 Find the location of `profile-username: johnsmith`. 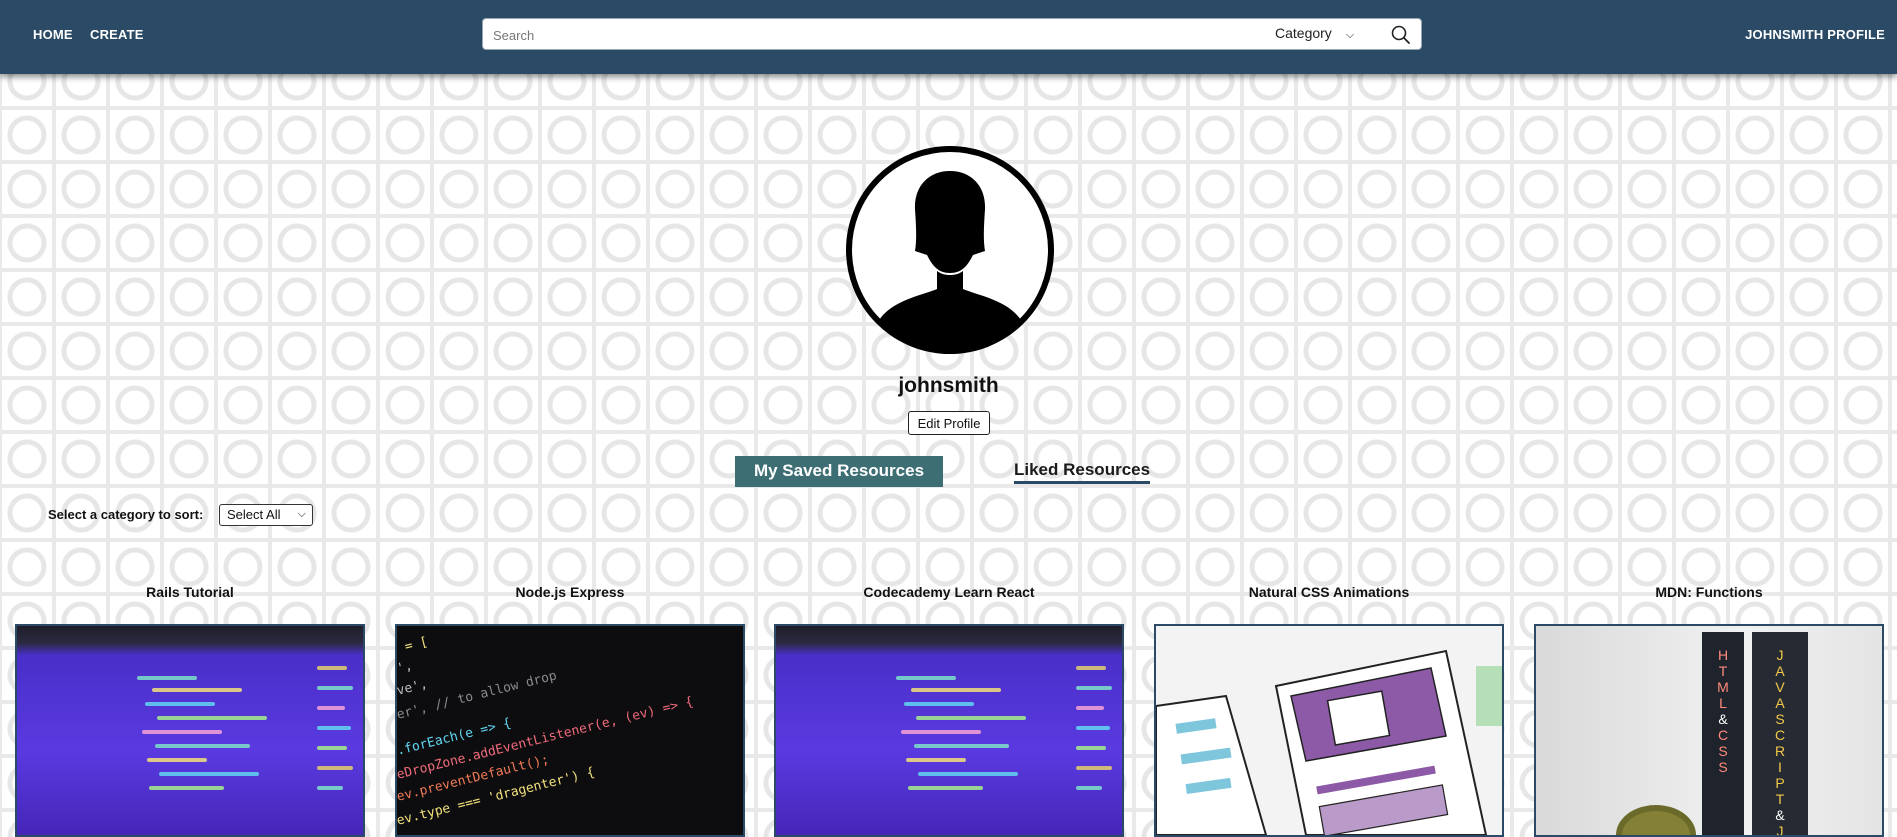

profile-username: johnsmith is located at coordinates (948, 385).